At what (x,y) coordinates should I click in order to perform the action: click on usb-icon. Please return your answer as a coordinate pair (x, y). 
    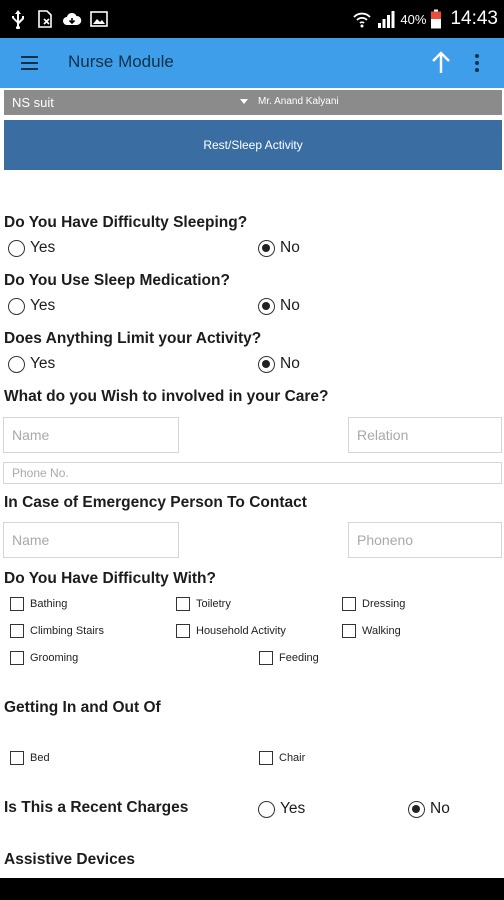
    Looking at the image, I should click on (18, 19).